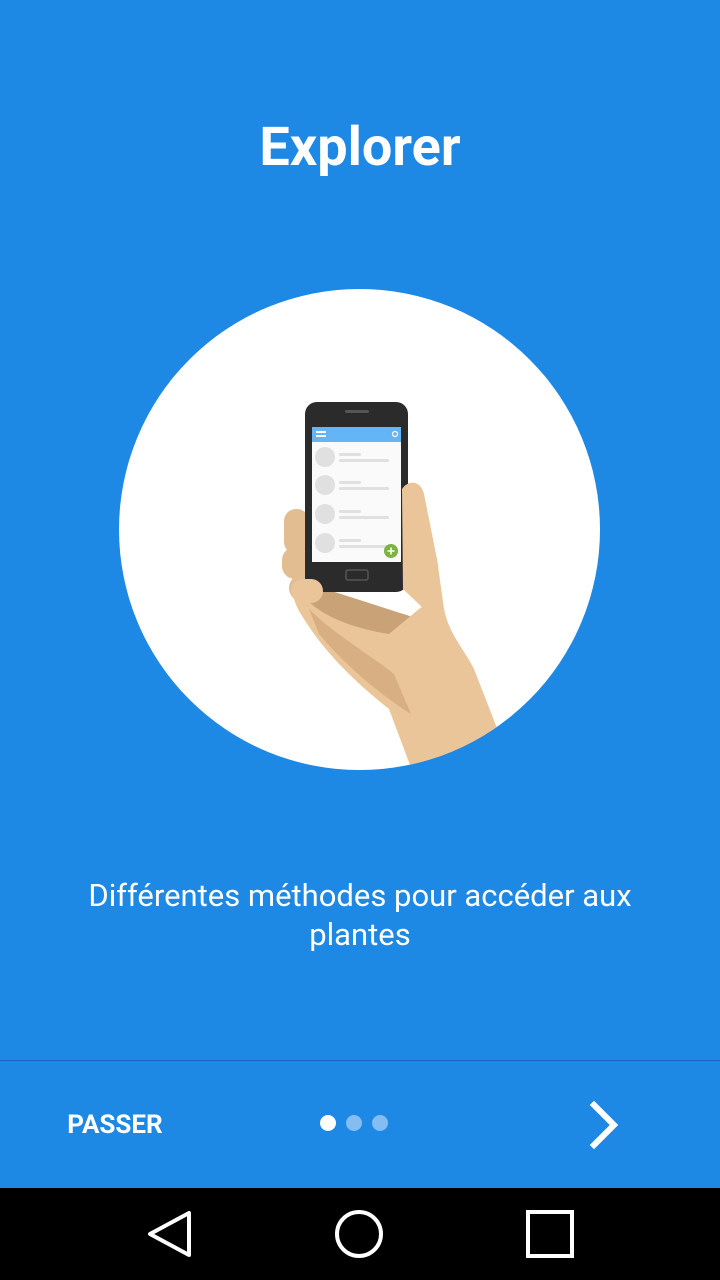  Describe the element at coordinates (360, 147) in the screenshot. I see `page-title: Explorer` at that location.